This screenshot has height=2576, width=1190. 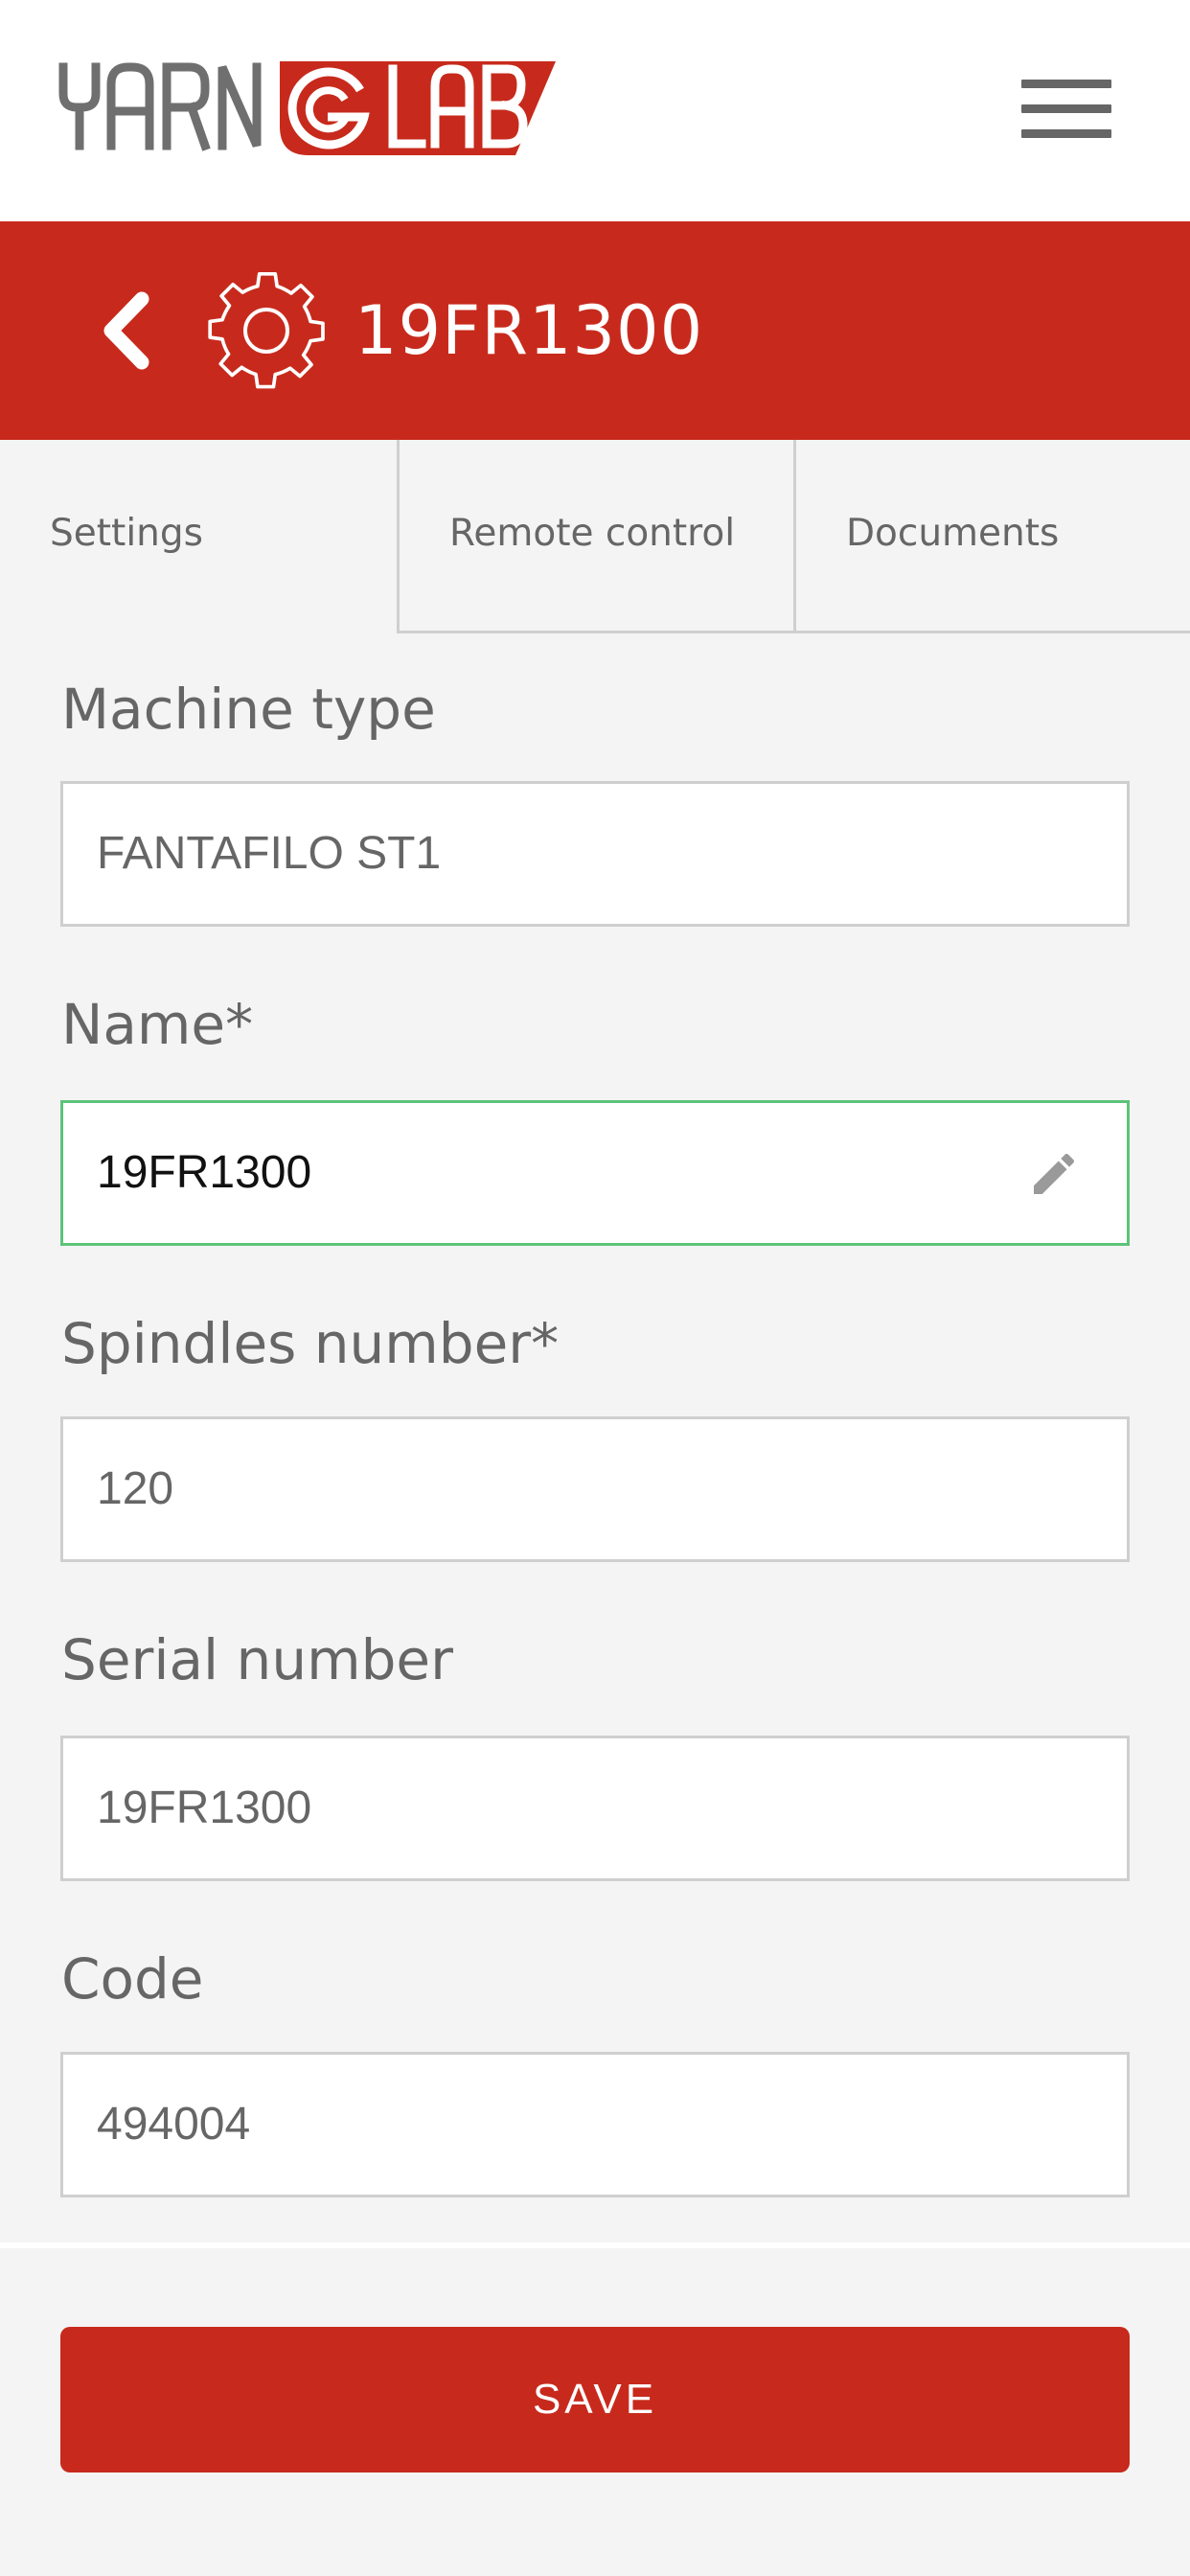 What do you see at coordinates (595, 1489) in the screenshot?
I see `spindles-number-field: 120` at bounding box center [595, 1489].